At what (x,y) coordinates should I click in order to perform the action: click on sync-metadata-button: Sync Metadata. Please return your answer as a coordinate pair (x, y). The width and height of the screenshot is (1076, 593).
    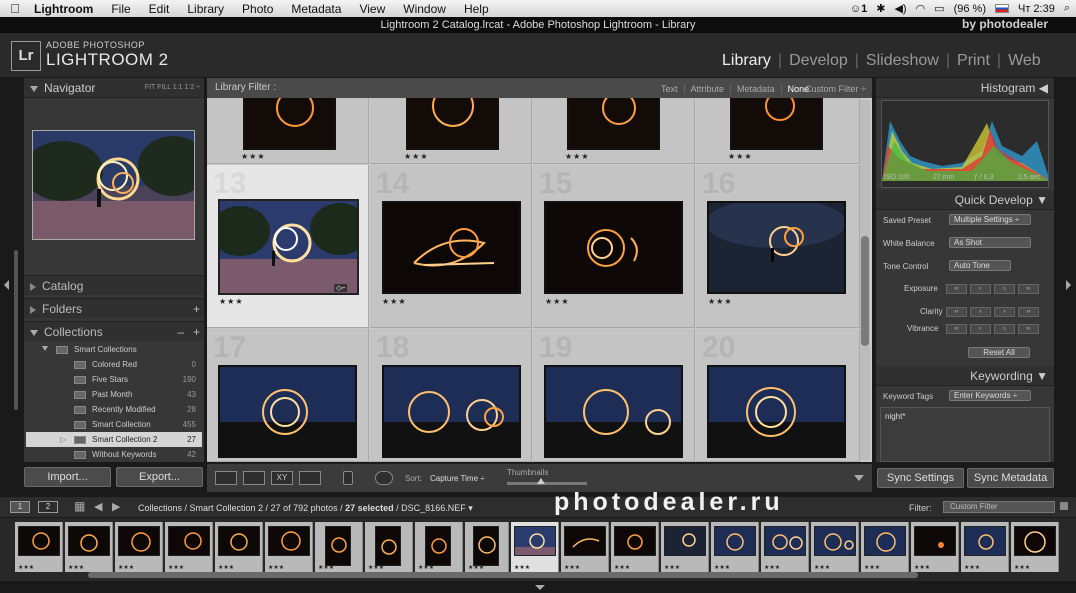
    Looking at the image, I should click on (1010, 478).